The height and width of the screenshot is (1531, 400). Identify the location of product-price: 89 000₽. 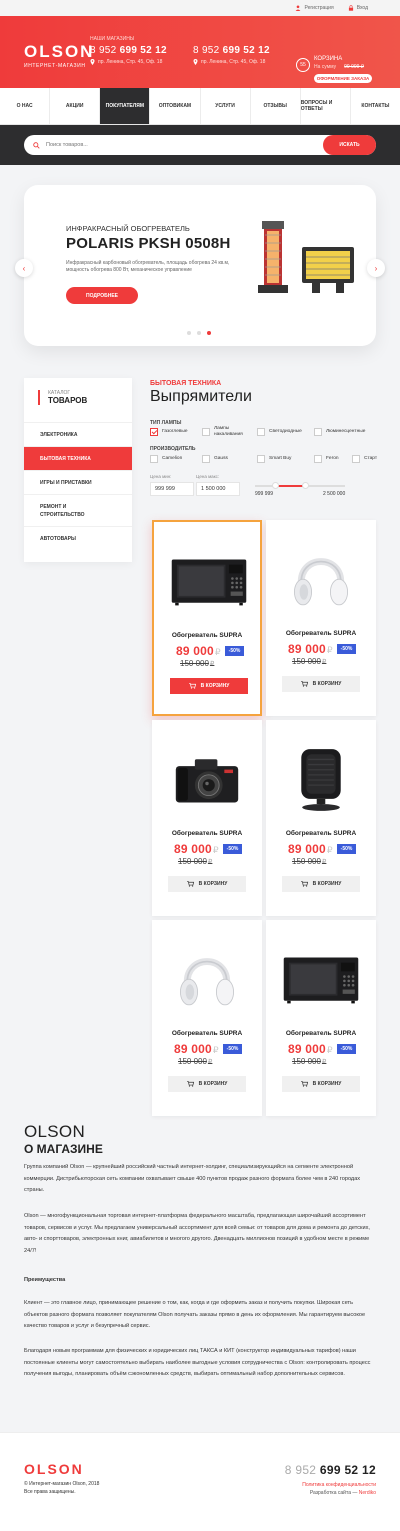
(310, 1049).